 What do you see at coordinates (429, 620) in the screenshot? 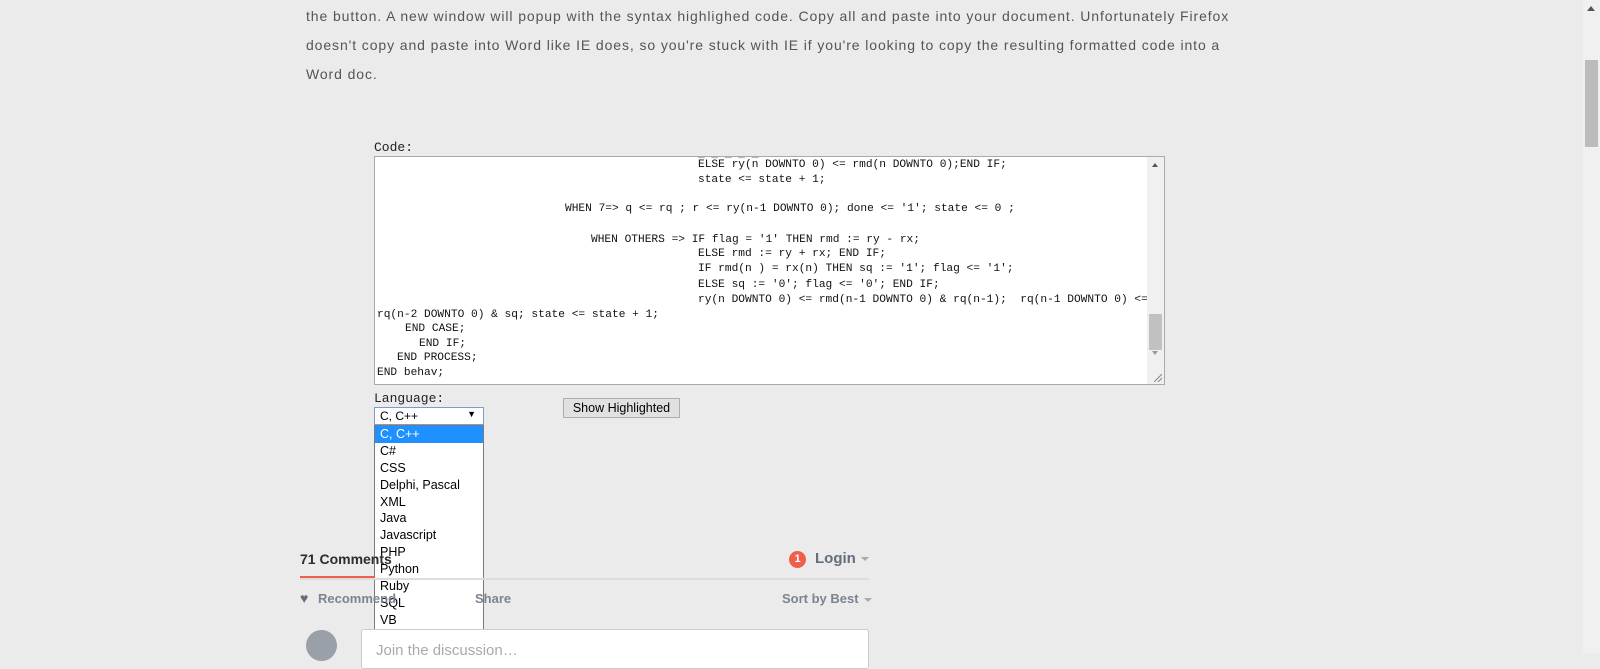
I see `language-option: VB` at bounding box center [429, 620].